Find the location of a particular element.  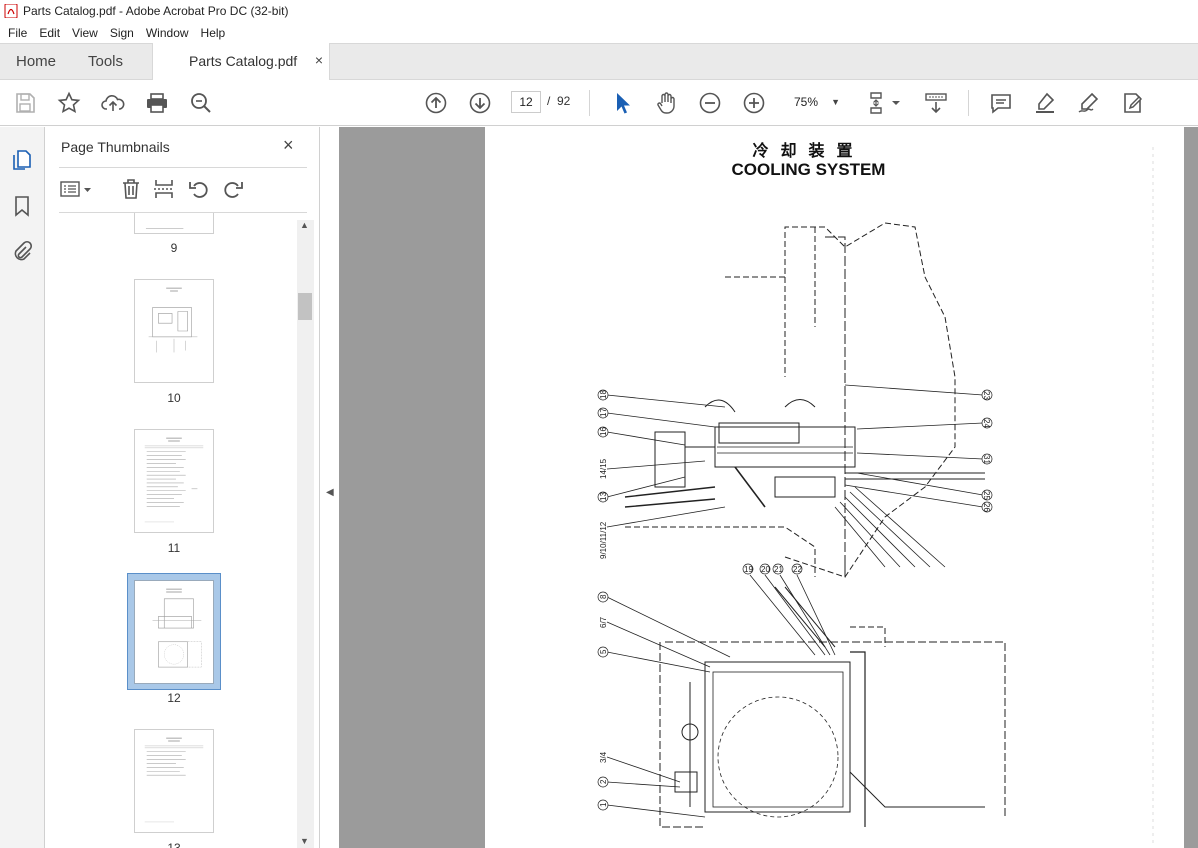

bookmarks-icon is located at coordinates (22, 206).